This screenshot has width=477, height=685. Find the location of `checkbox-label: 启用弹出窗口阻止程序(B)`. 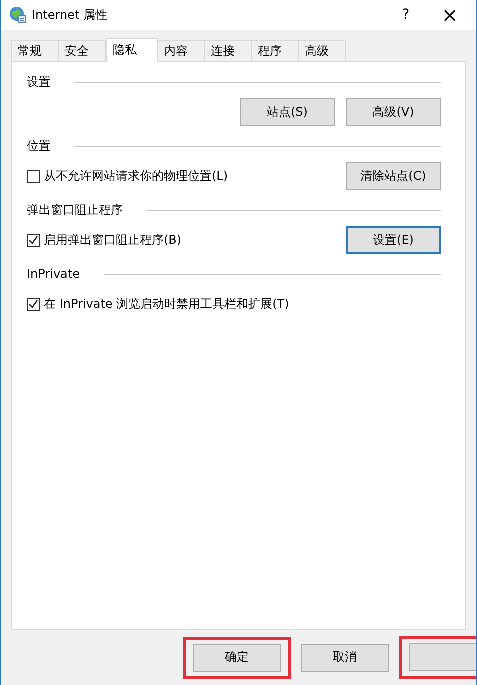

checkbox-label: 启用弹出窗口阻止程序(B) is located at coordinates (113, 240).